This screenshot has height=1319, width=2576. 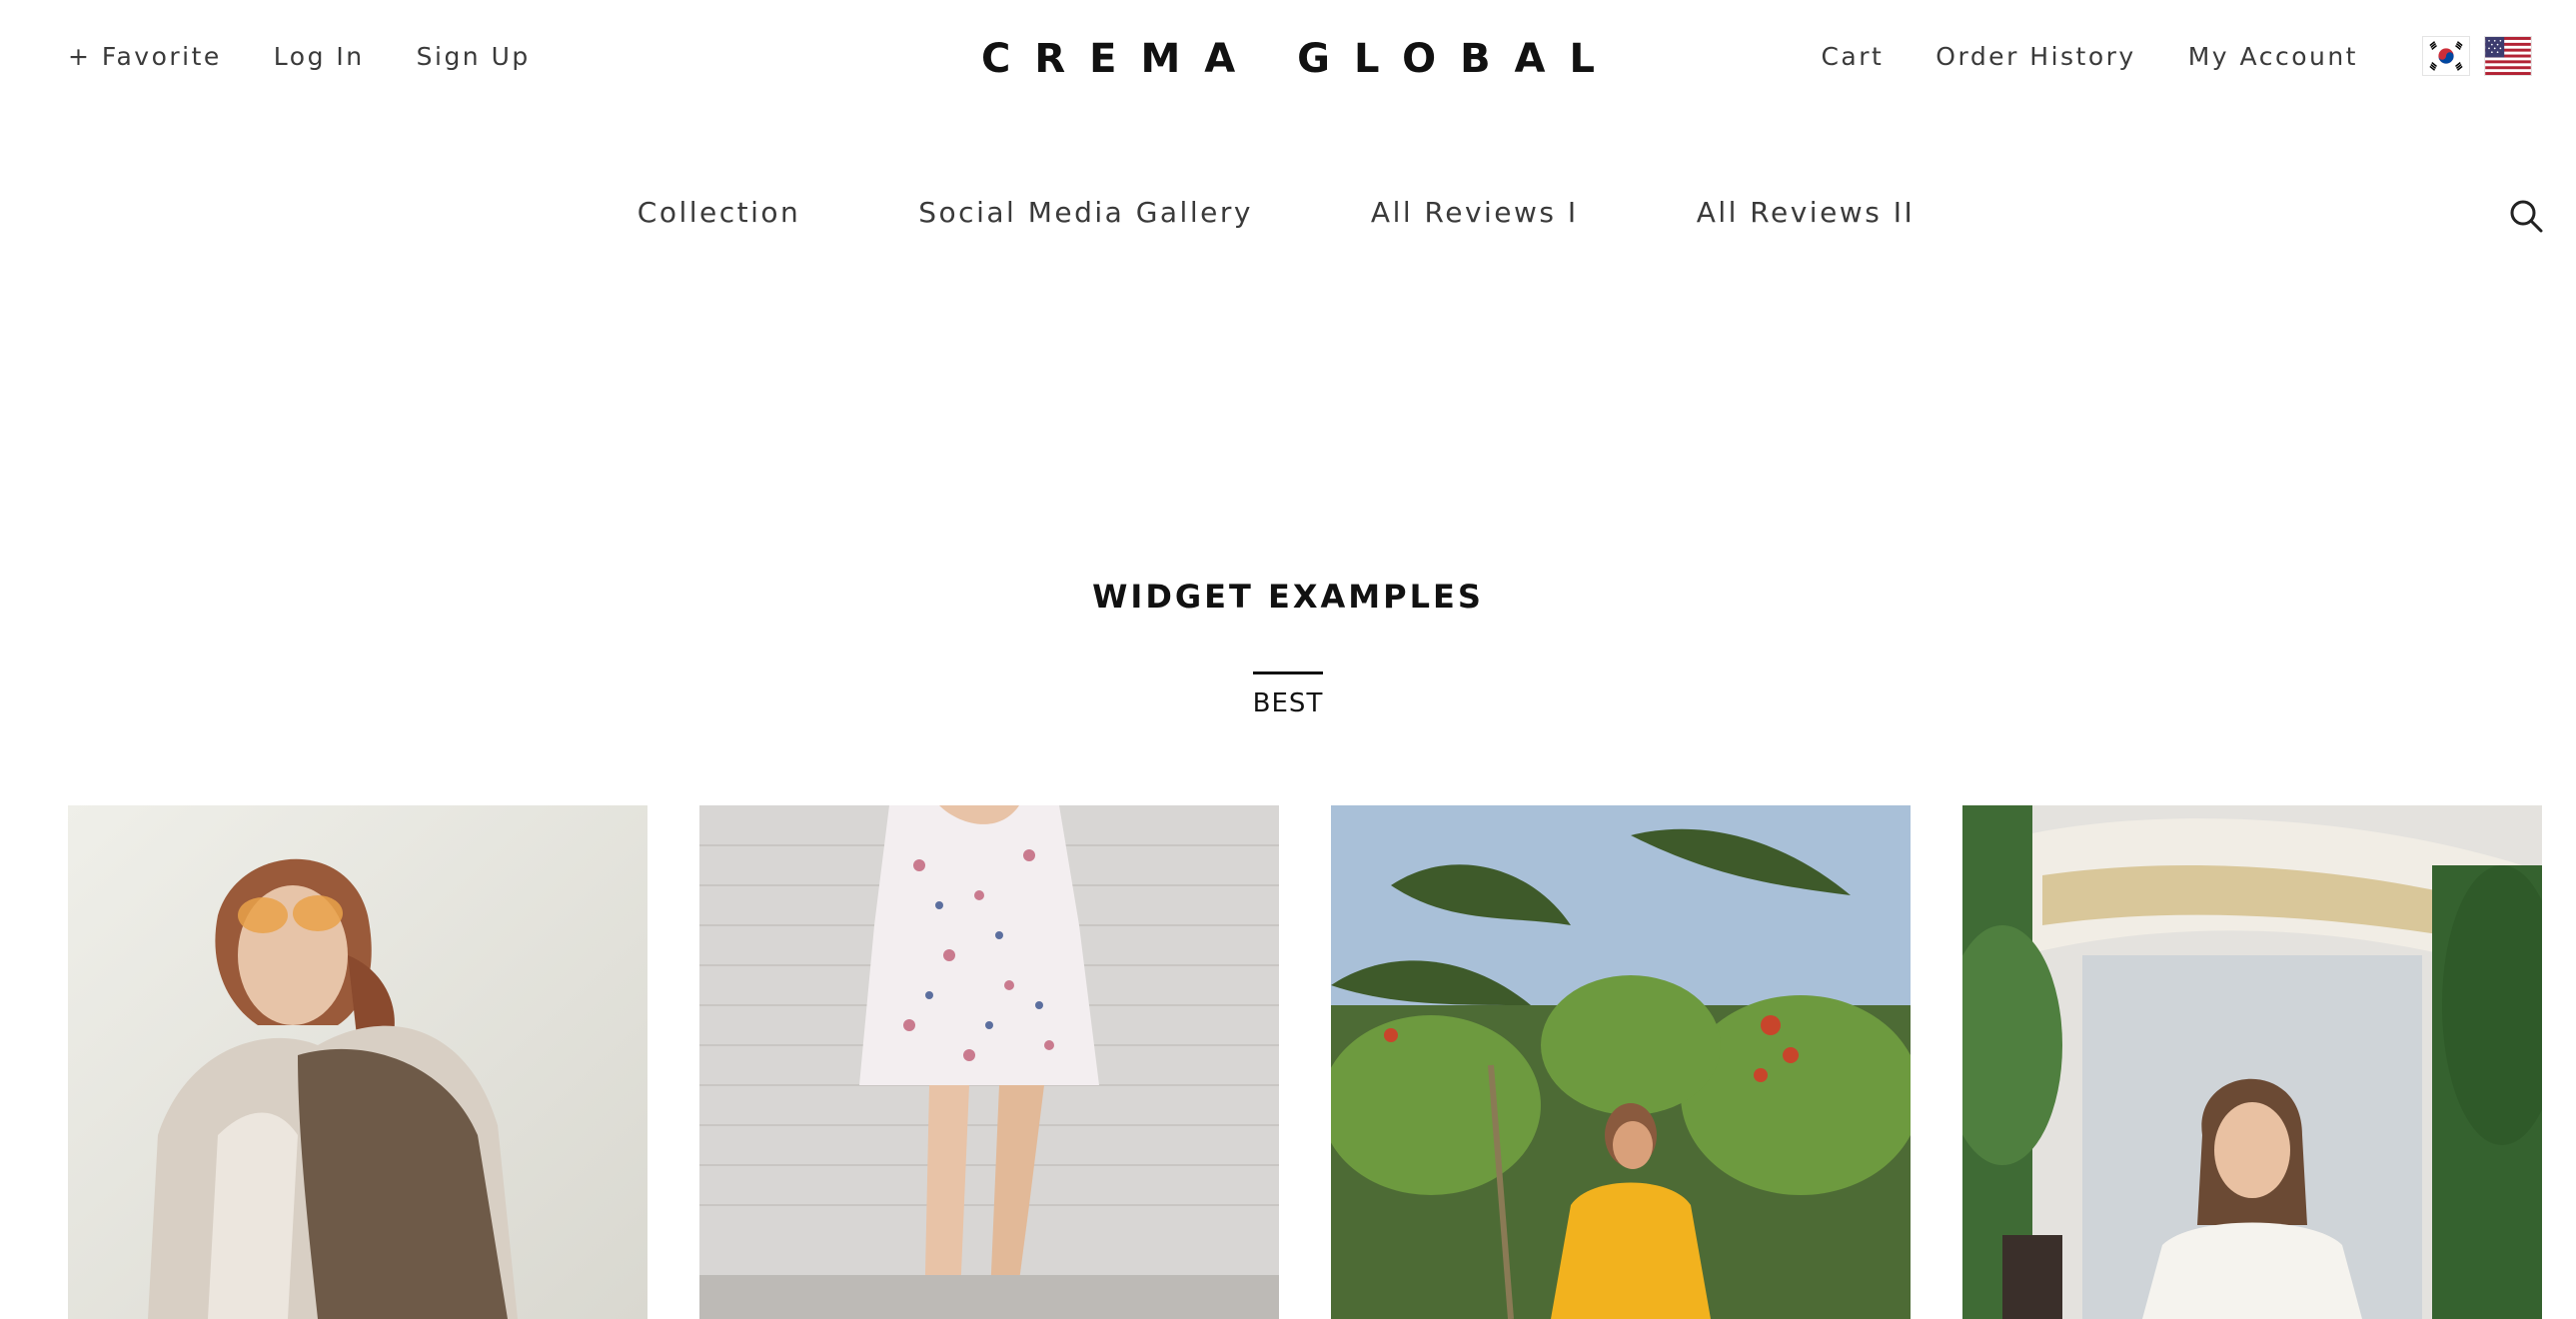 What do you see at coordinates (1475, 212) in the screenshot?
I see `nav-all-reviews-1: All Reviews I` at bounding box center [1475, 212].